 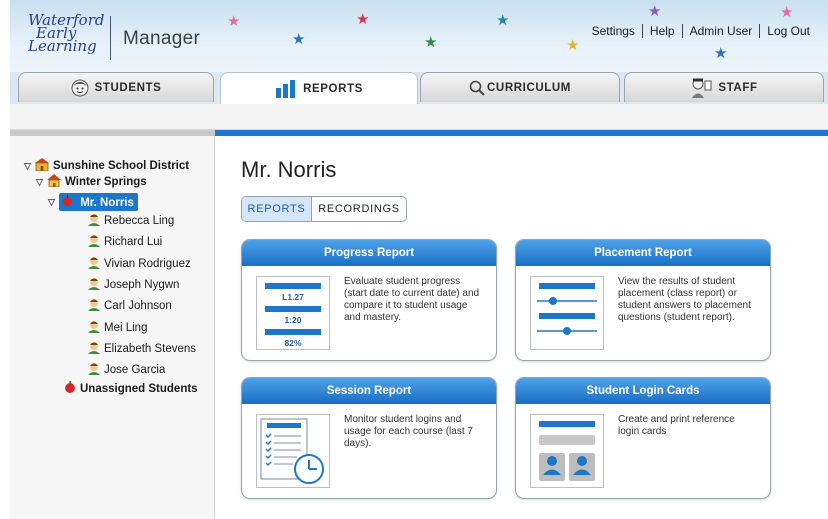 I want to click on student-label: Mei Ling, so click(x=126, y=328).